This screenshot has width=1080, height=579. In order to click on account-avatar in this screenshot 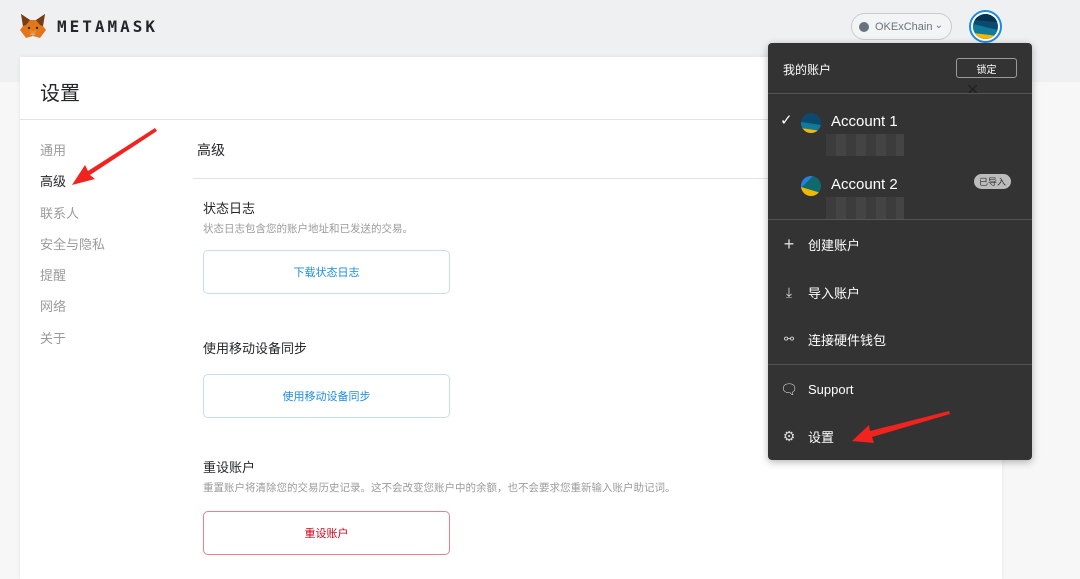, I will do `click(985, 26)`.